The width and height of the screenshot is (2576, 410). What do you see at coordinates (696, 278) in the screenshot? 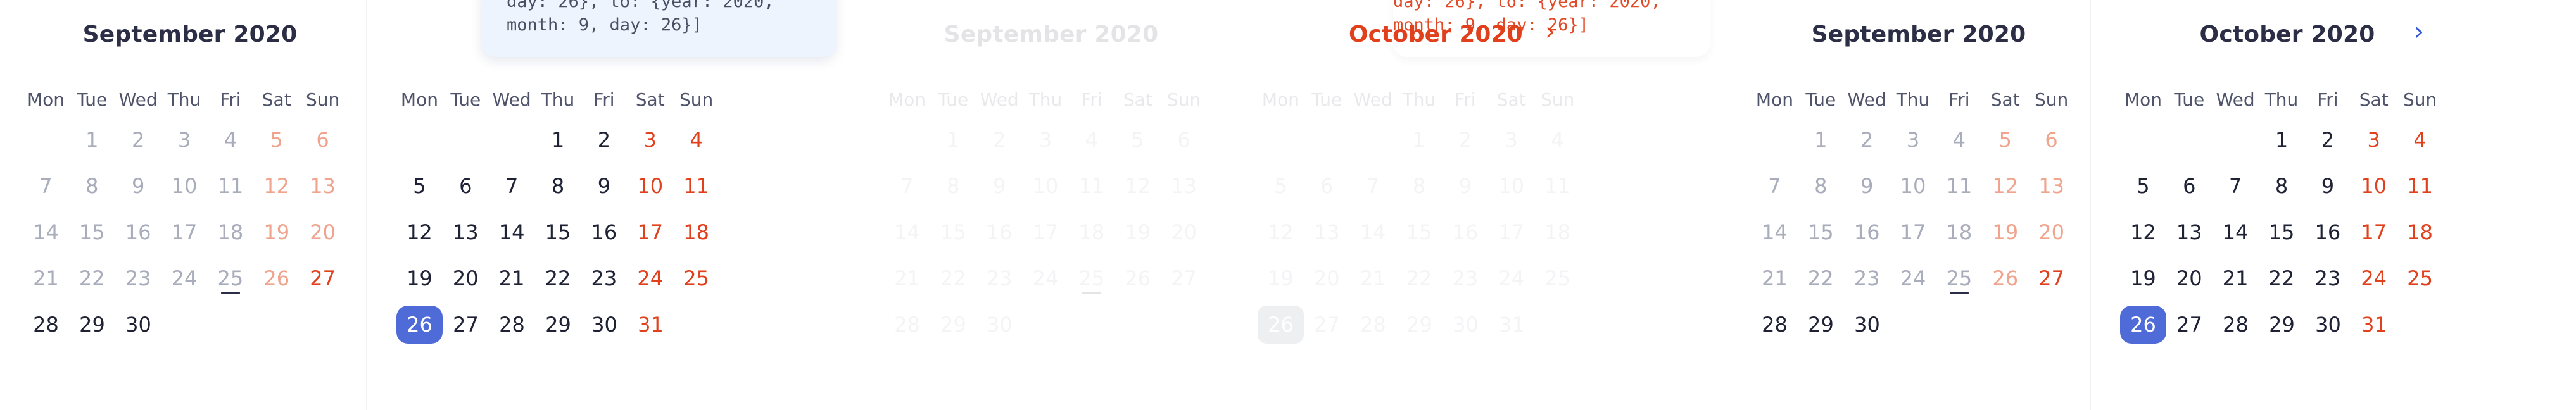
I see `day-cell: 25` at bounding box center [696, 278].